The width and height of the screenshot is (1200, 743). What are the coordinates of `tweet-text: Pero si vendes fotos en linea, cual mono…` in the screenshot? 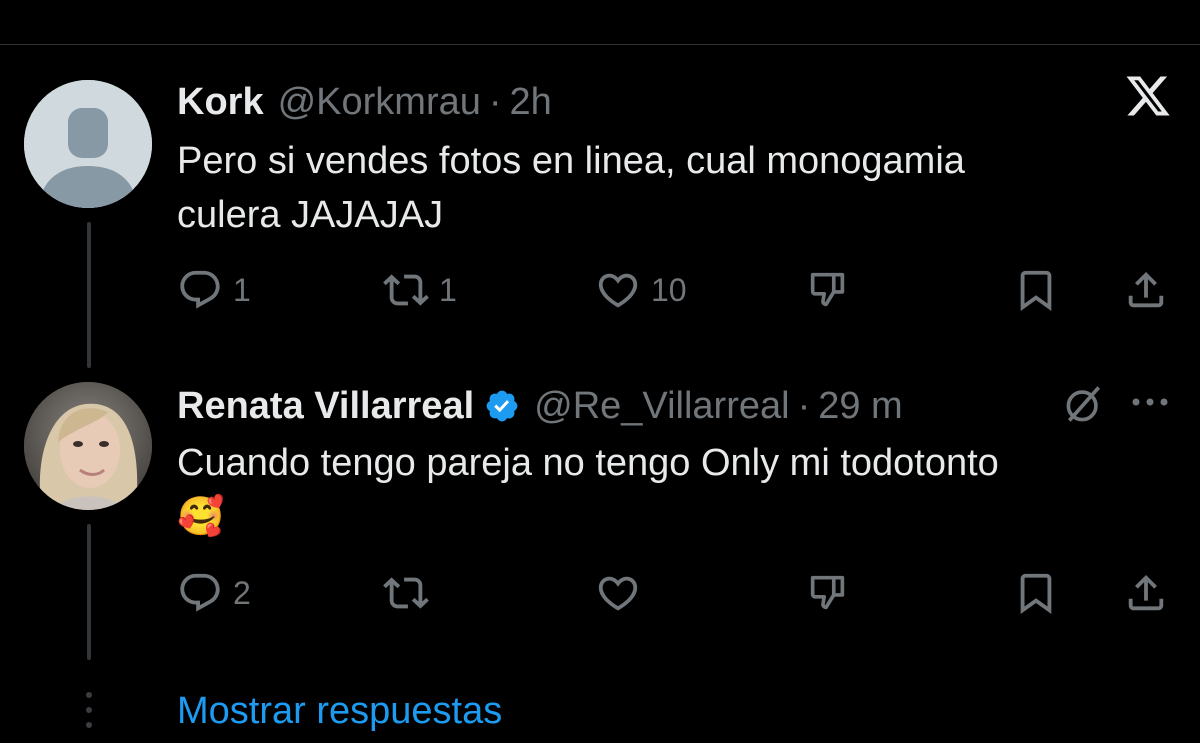 It's located at (657, 188).